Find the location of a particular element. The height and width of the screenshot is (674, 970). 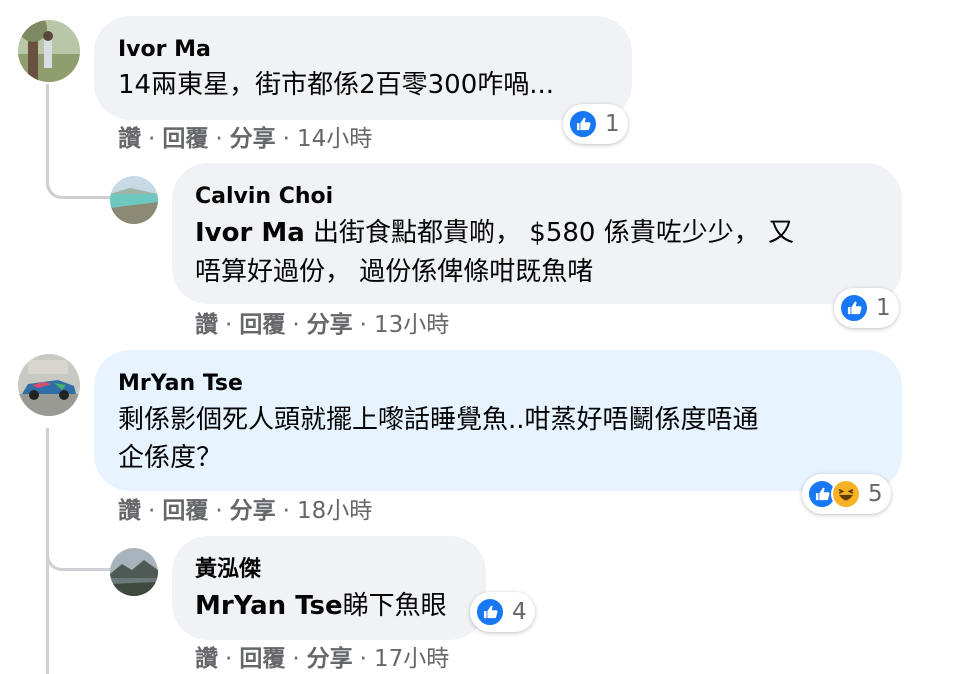

timestamp: 14小時 is located at coordinates (334, 139).